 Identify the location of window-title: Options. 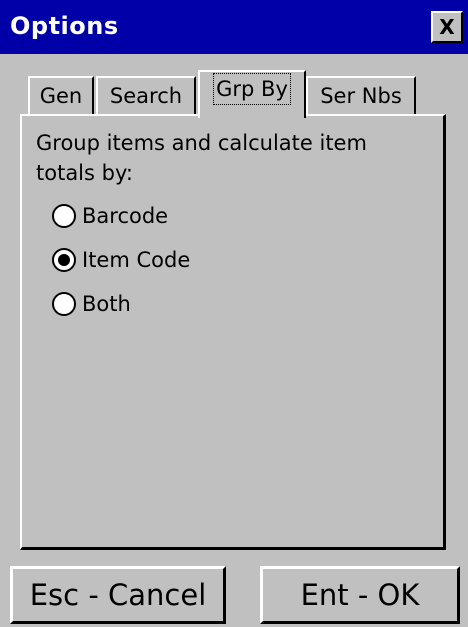
(64, 26).